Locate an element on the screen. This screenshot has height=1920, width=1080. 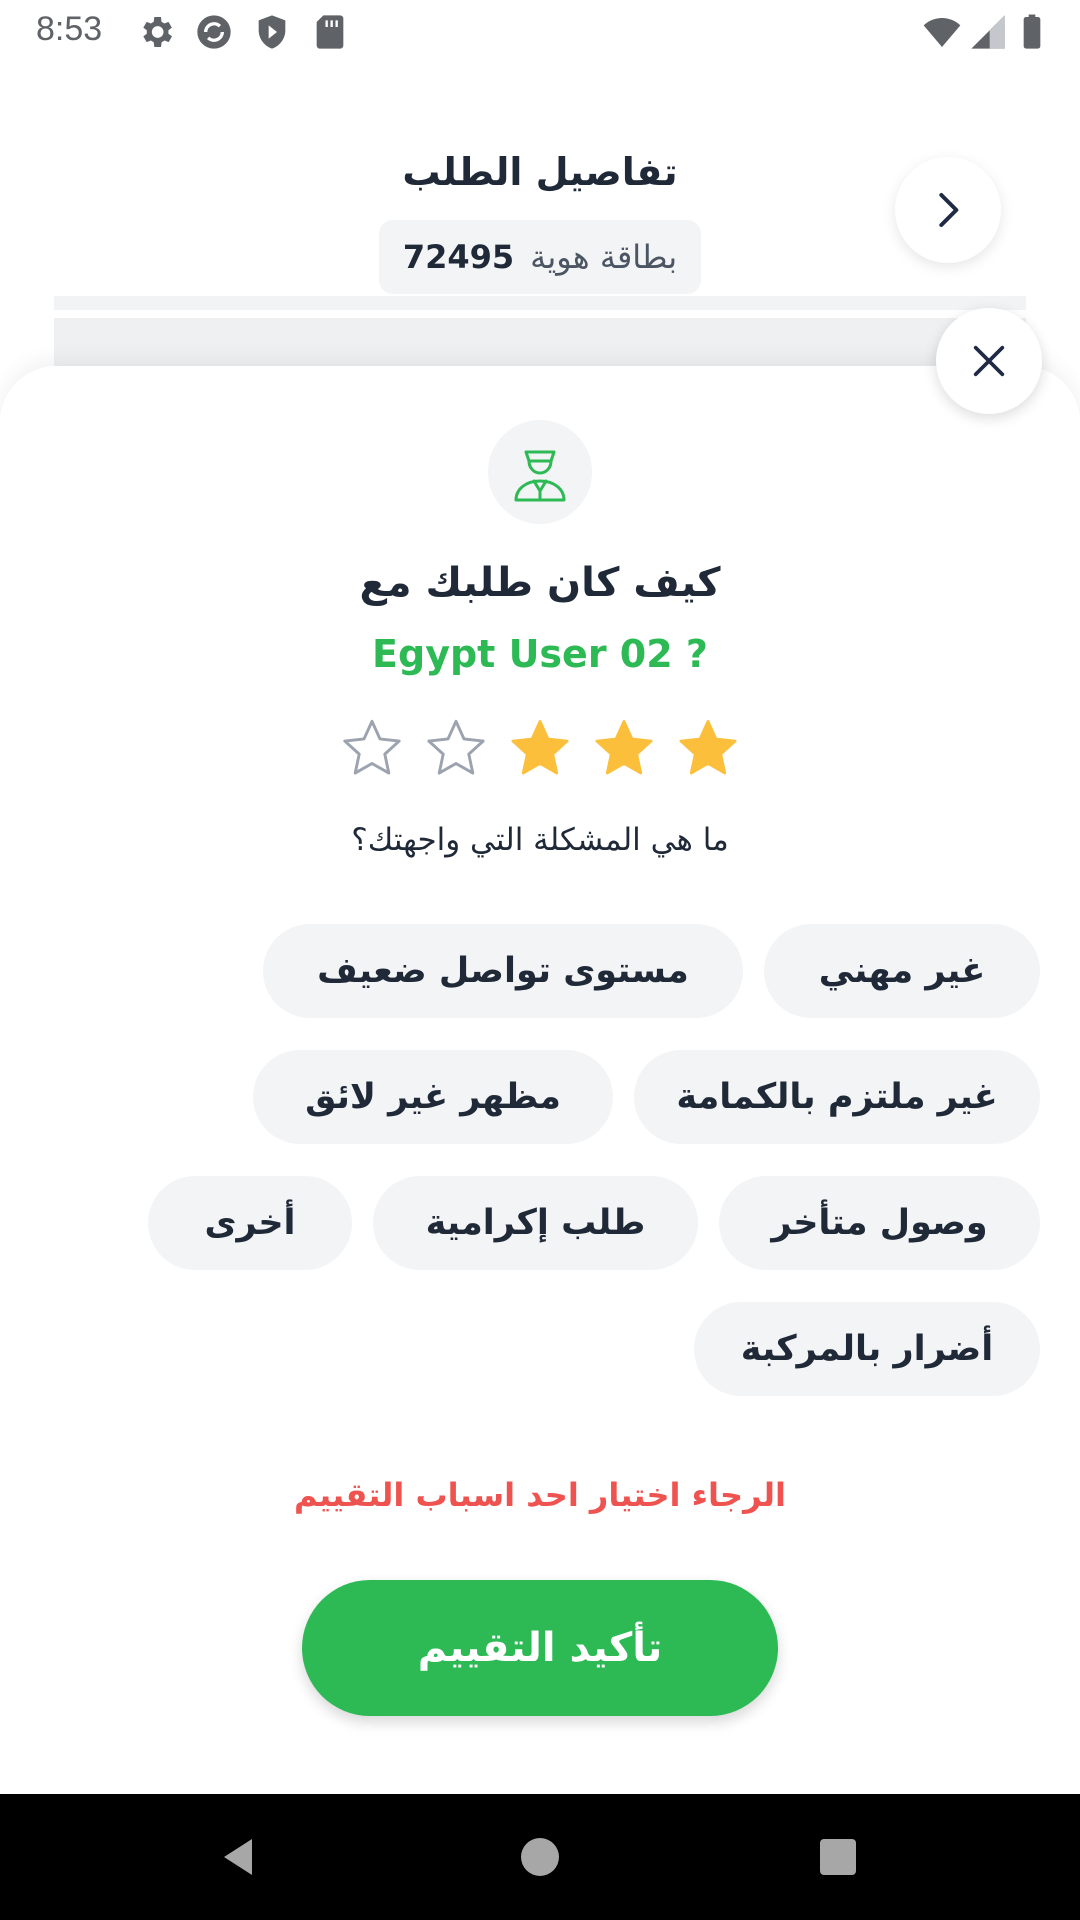
id-number: 72495 is located at coordinates (458, 257).